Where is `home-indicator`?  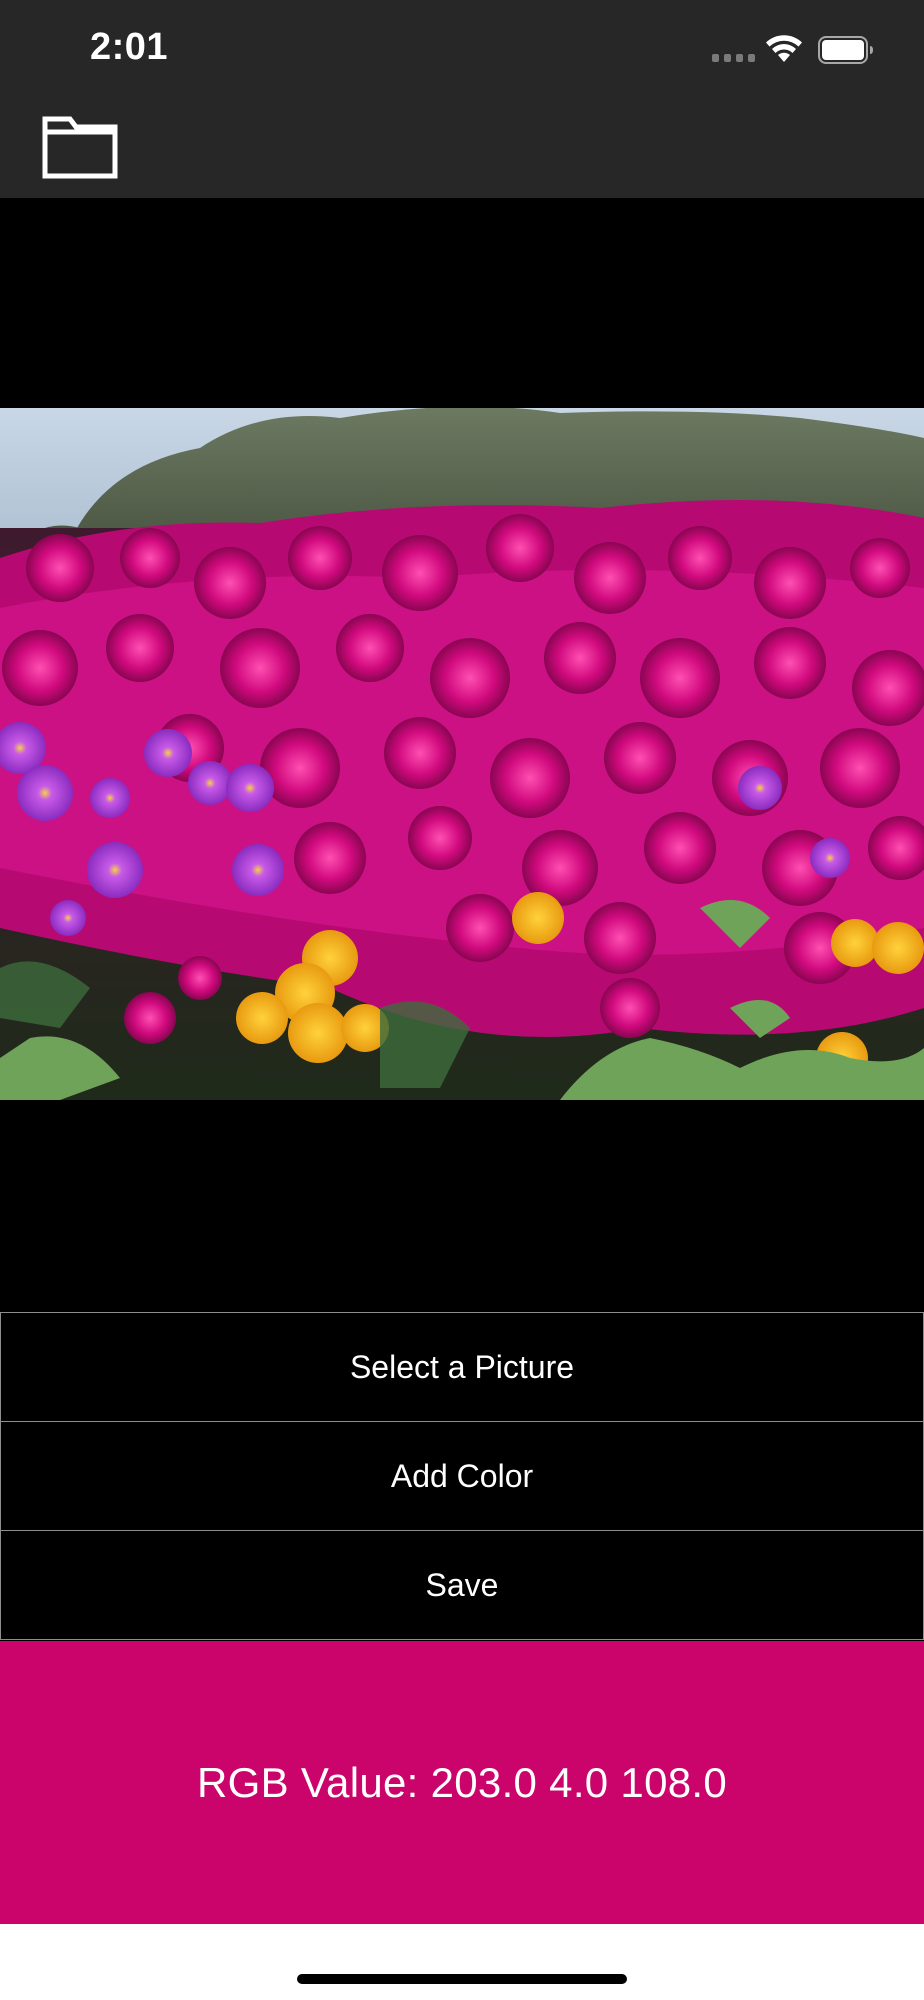 home-indicator is located at coordinates (462, 1979).